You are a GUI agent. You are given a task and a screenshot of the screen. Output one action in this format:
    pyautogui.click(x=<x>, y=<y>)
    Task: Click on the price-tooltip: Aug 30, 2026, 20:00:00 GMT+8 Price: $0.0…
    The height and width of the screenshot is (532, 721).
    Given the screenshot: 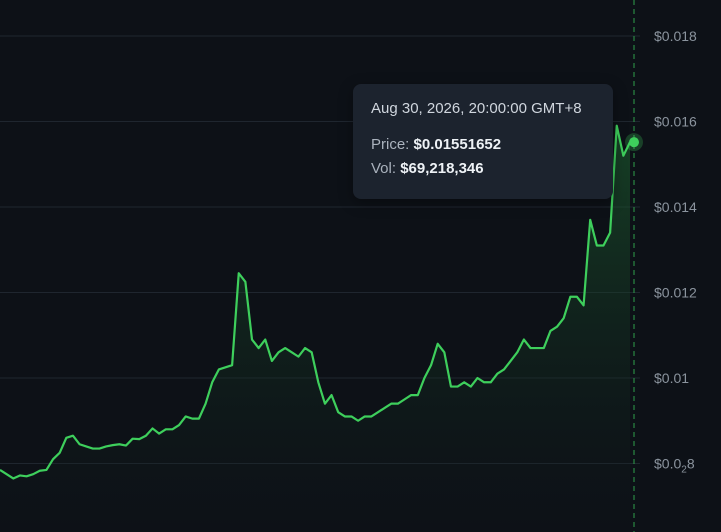 What is the action you would take?
    pyautogui.click(x=483, y=141)
    